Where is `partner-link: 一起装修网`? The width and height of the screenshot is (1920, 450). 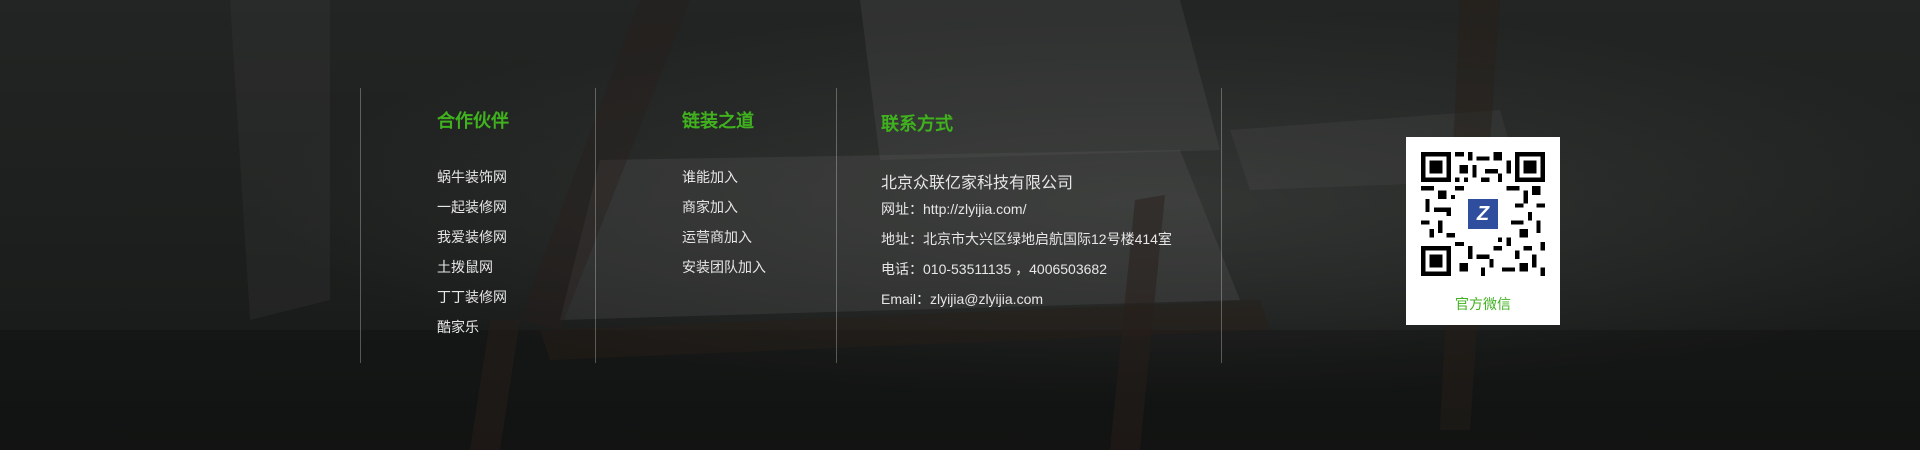
partner-link: 一起装修网 is located at coordinates (472, 207).